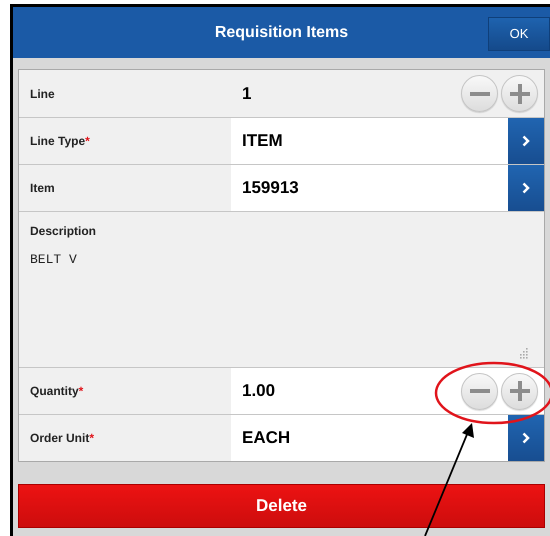  I want to click on field-label: Description, so click(63, 231).